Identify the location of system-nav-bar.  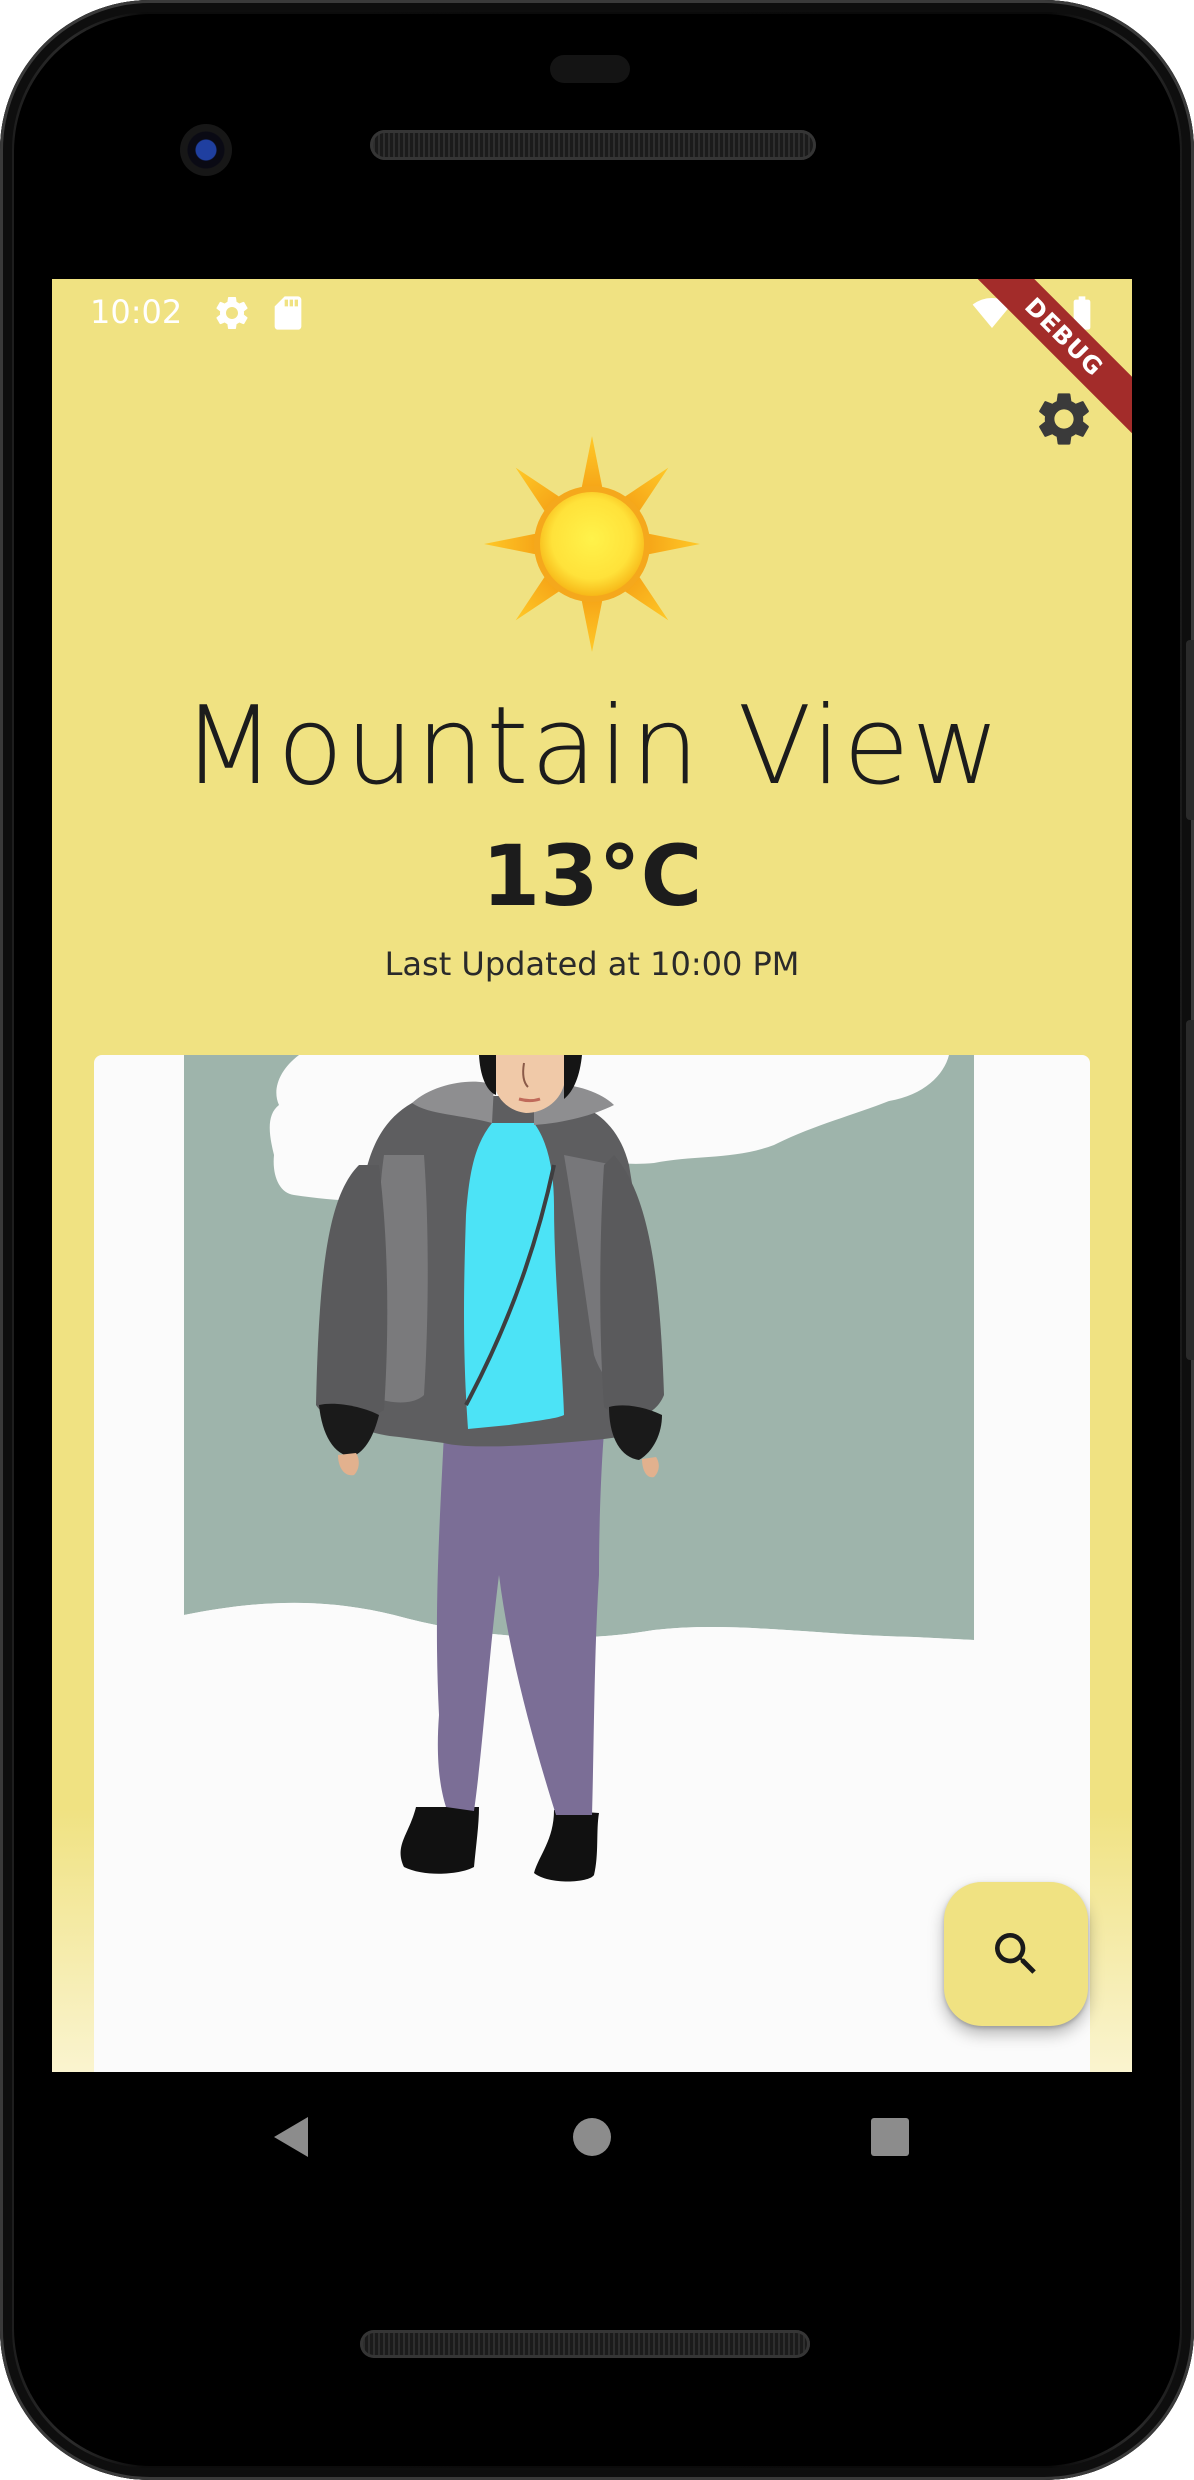
(592, 2137).